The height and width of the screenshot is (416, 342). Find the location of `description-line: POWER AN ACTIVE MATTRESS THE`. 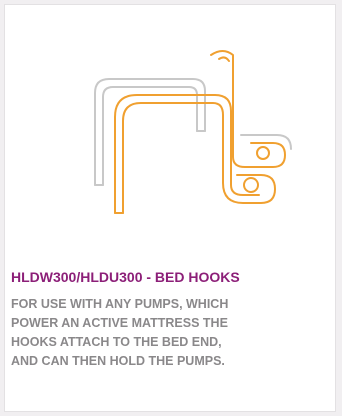

description-line: POWER AN ACTIVE MATTRESS THE is located at coordinates (119, 323).